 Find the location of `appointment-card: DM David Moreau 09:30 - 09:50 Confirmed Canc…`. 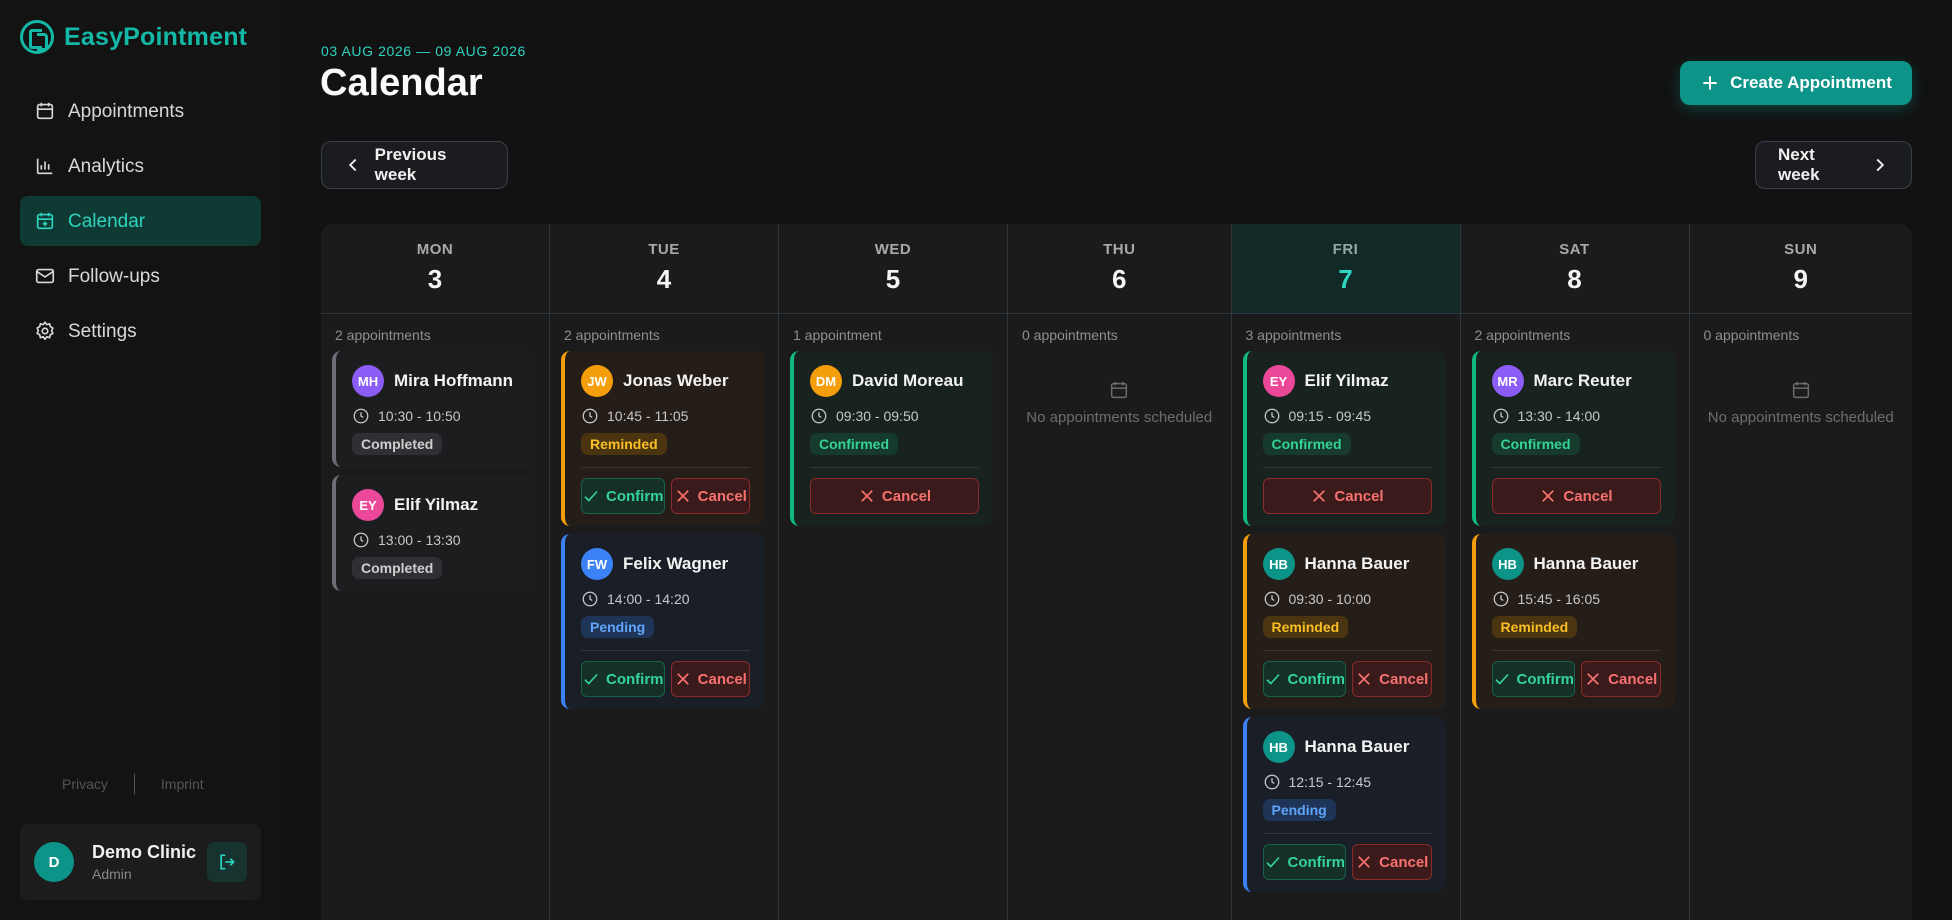

appointment-card: DM David Moreau 09:30 - 09:50 Confirmed Canc… is located at coordinates (891, 438).